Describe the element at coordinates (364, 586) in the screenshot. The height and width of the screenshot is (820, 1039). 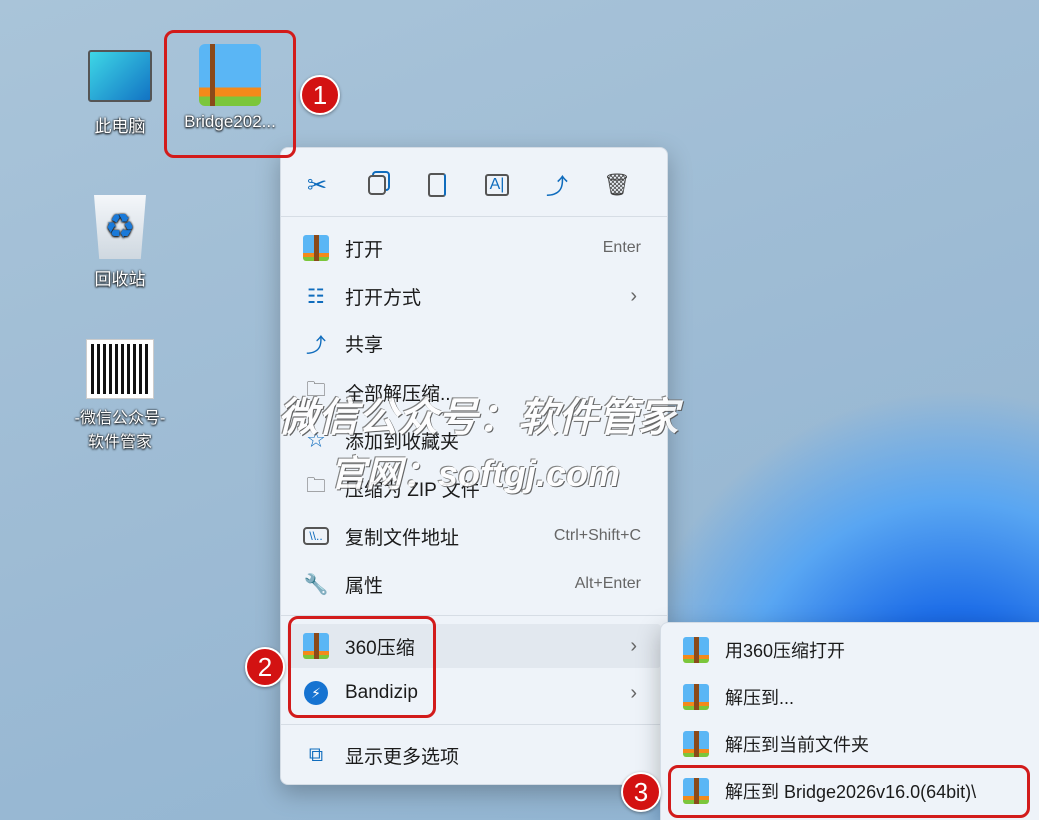
I see `item-label: 属性` at that location.